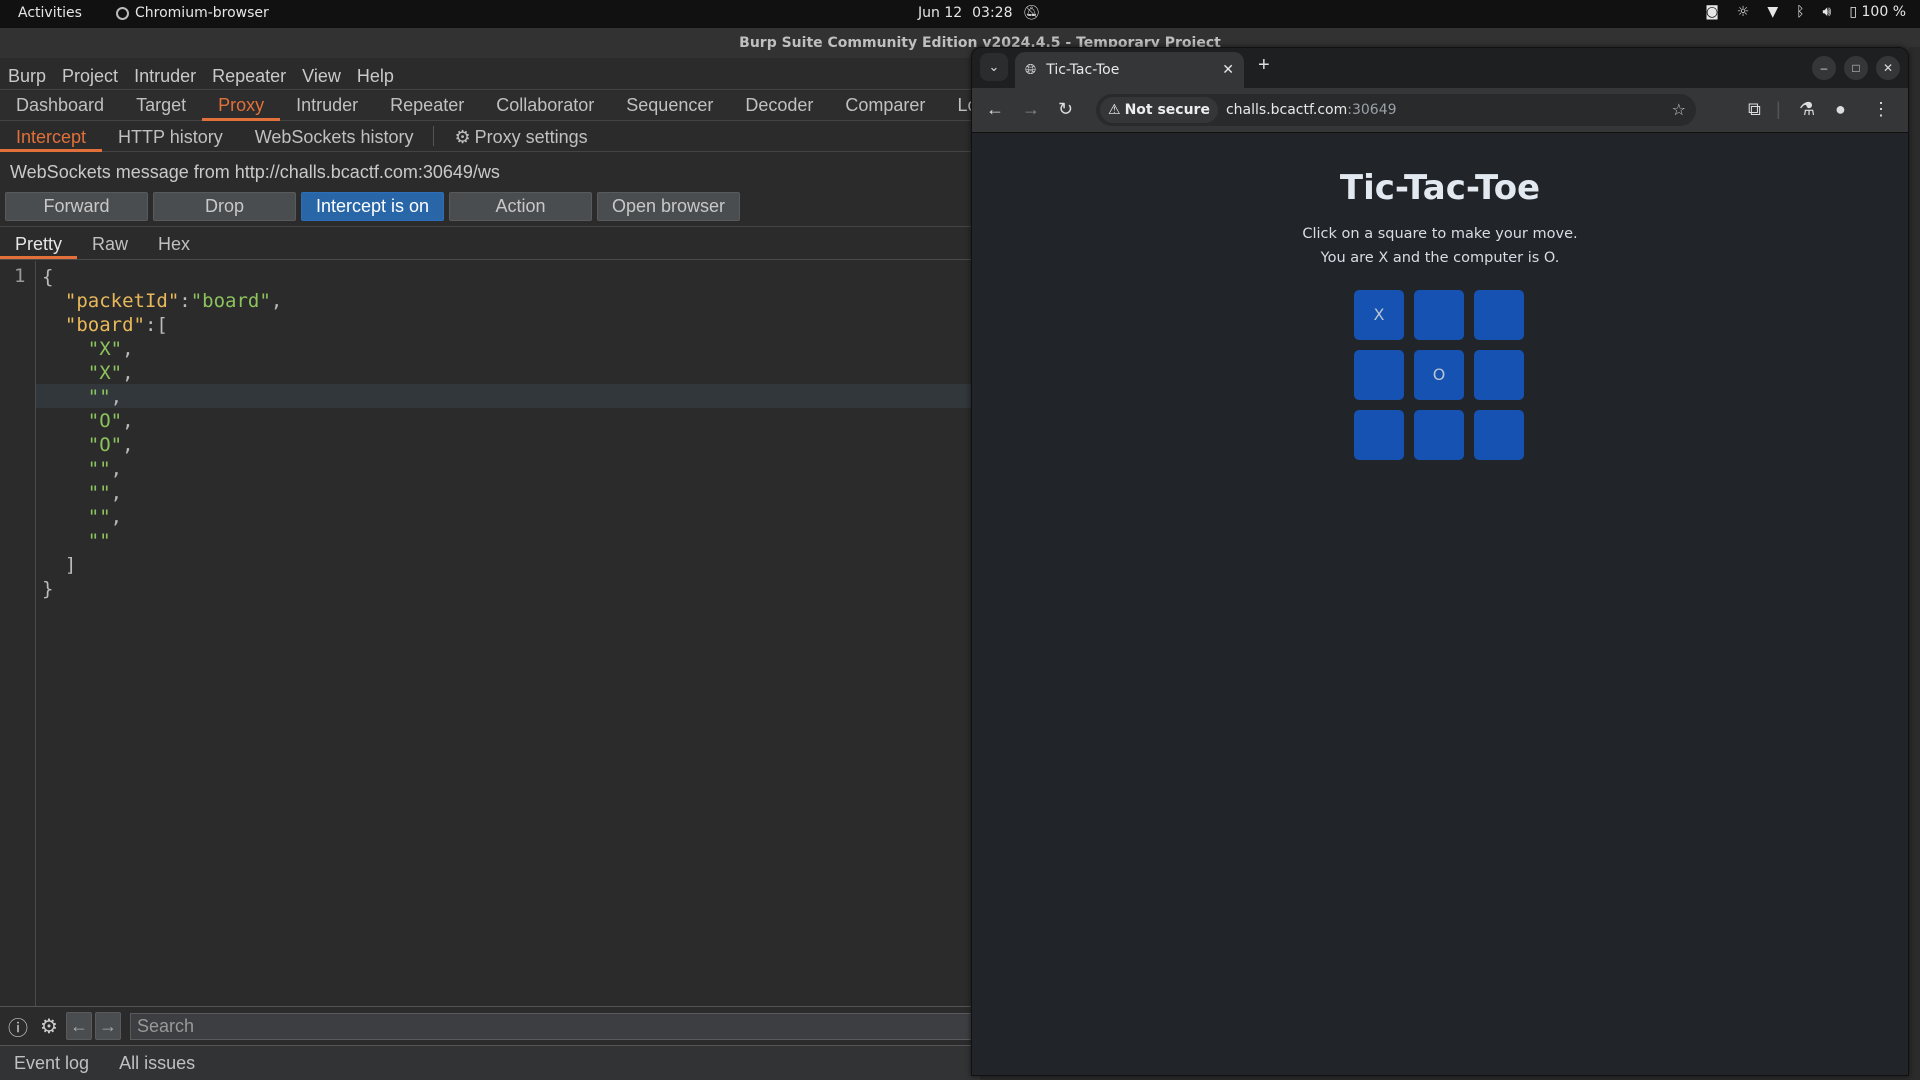  Describe the element at coordinates (520, 206) in the screenshot. I see `action-button: Action` at that location.